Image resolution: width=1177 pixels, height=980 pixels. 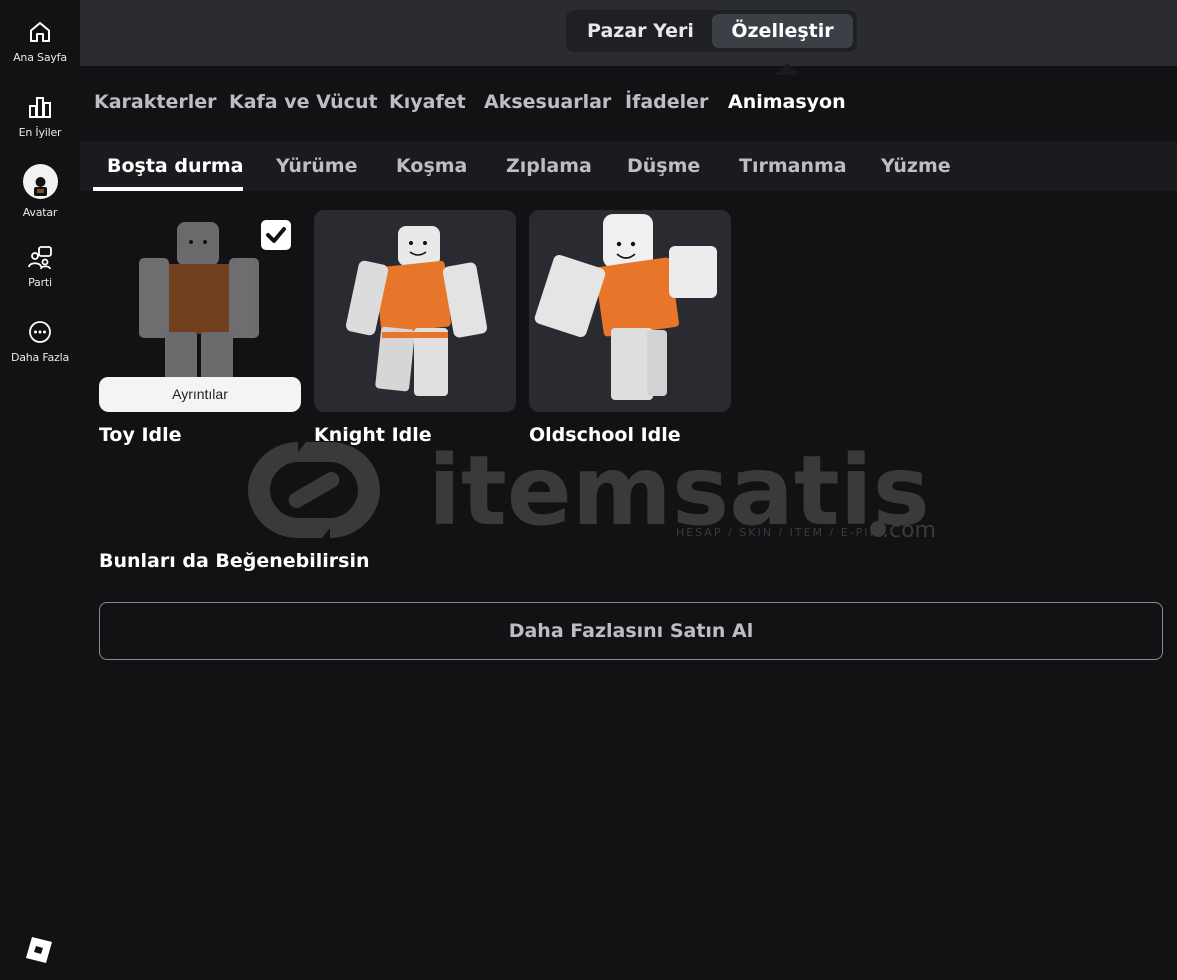 I want to click on home-icon, so click(x=40, y=32).